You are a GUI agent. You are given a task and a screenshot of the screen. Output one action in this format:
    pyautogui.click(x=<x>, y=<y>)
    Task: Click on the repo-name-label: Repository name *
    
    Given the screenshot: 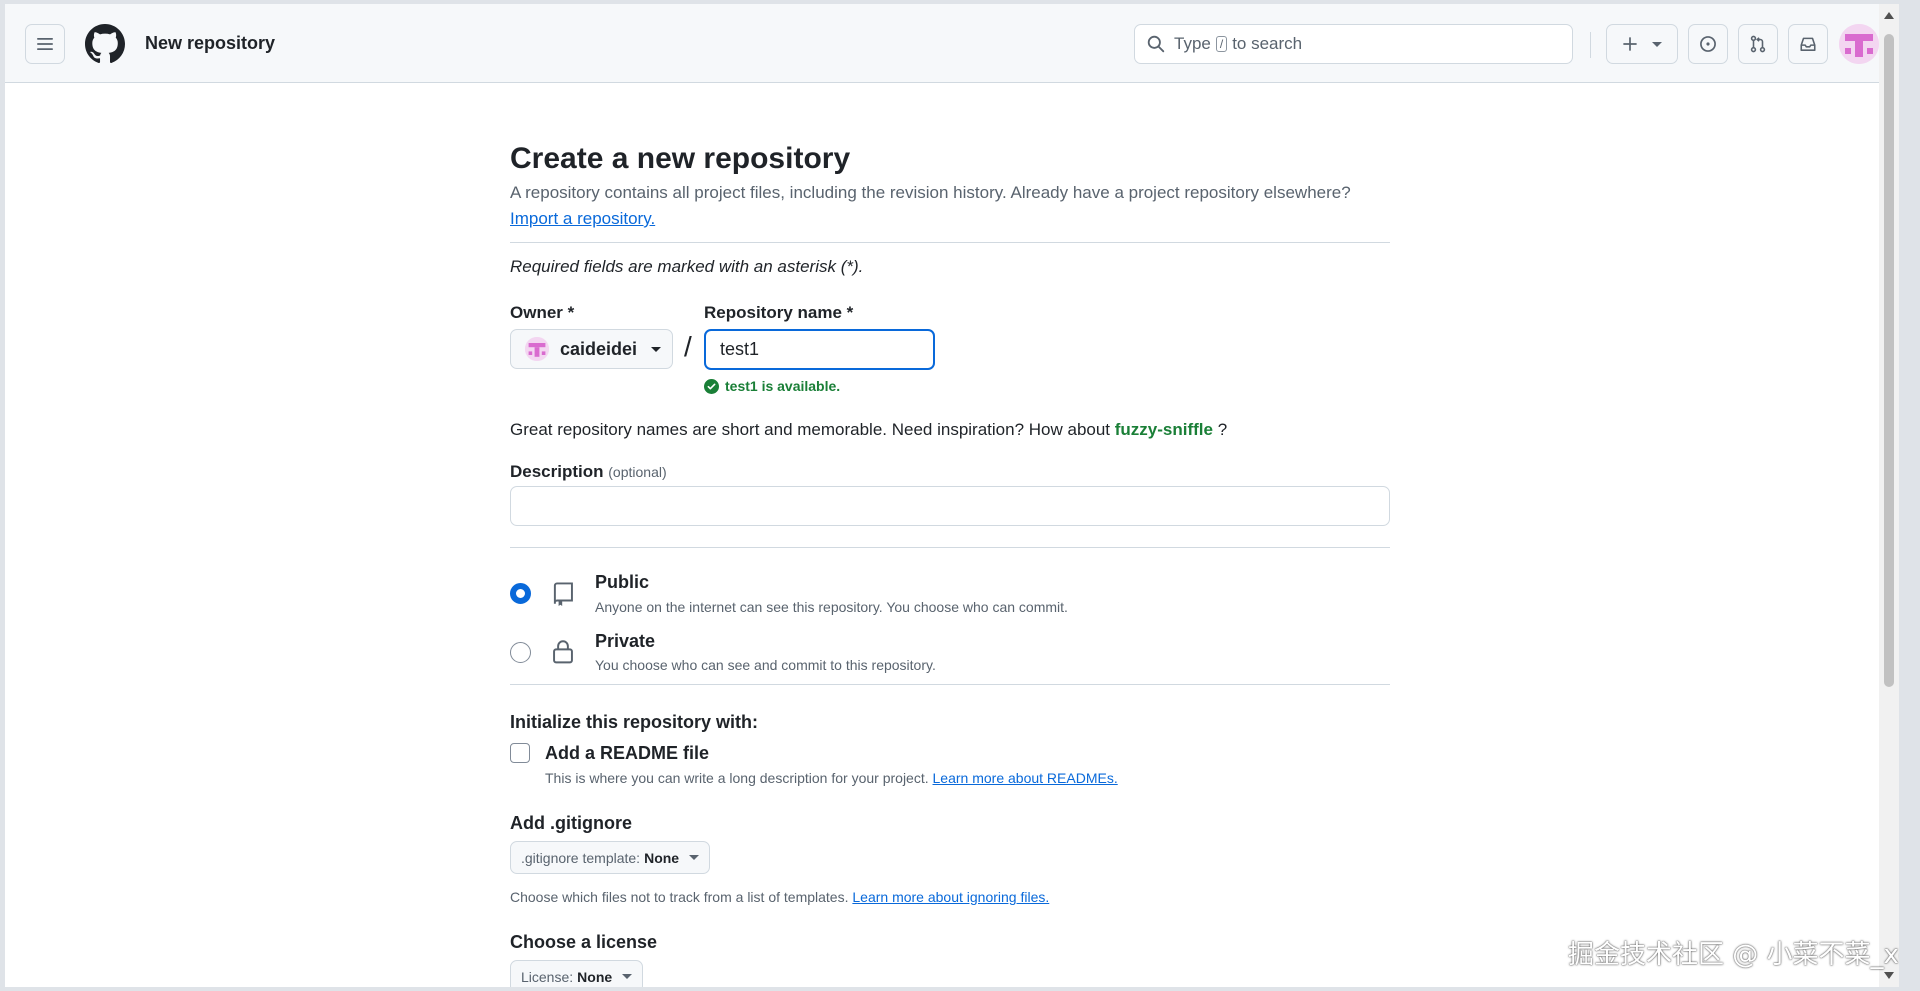 What is the action you would take?
    pyautogui.click(x=779, y=312)
    